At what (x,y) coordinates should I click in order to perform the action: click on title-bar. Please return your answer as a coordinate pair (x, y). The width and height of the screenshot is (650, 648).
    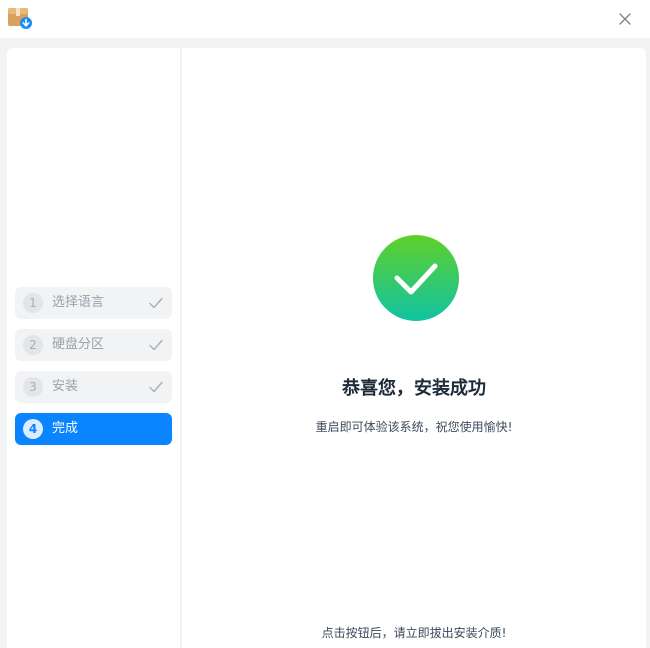
    Looking at the image, I should click on (325, 19).